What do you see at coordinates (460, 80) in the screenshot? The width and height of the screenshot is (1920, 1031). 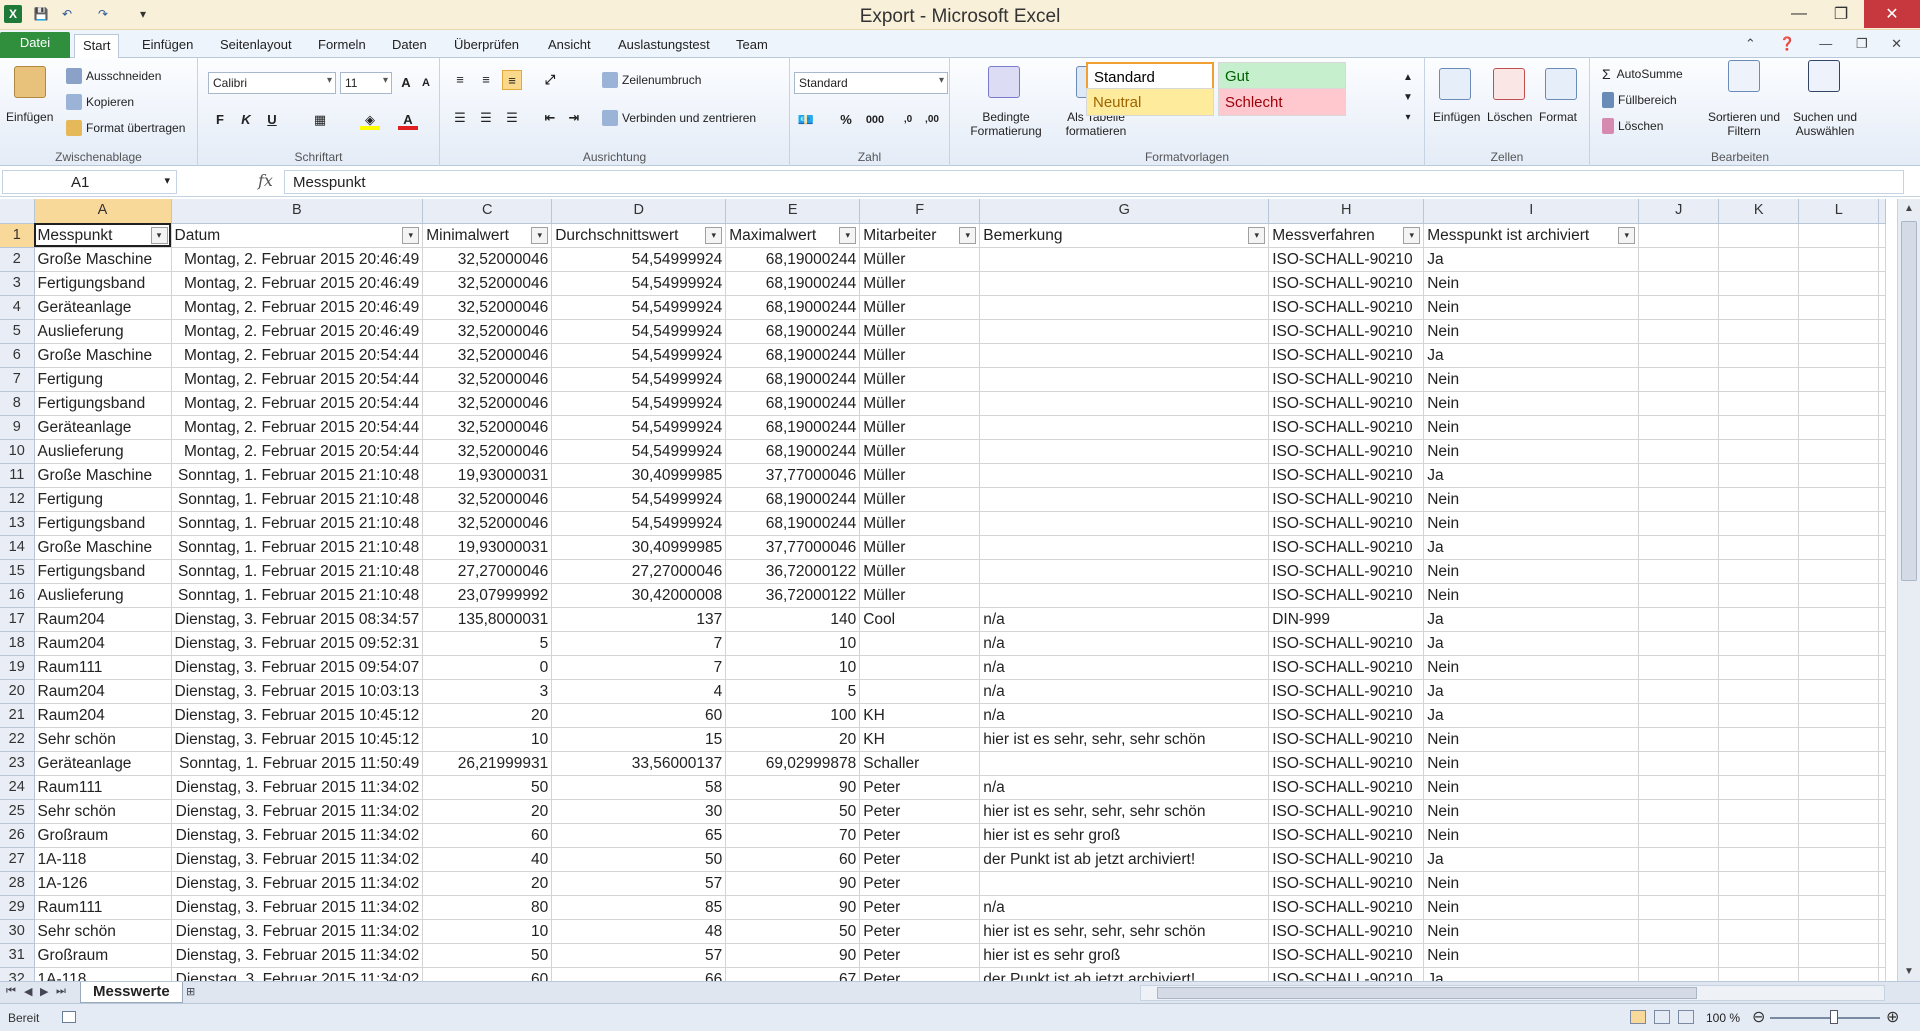 I see `align-top-icon: ≡` at bounding box center [460, 80].